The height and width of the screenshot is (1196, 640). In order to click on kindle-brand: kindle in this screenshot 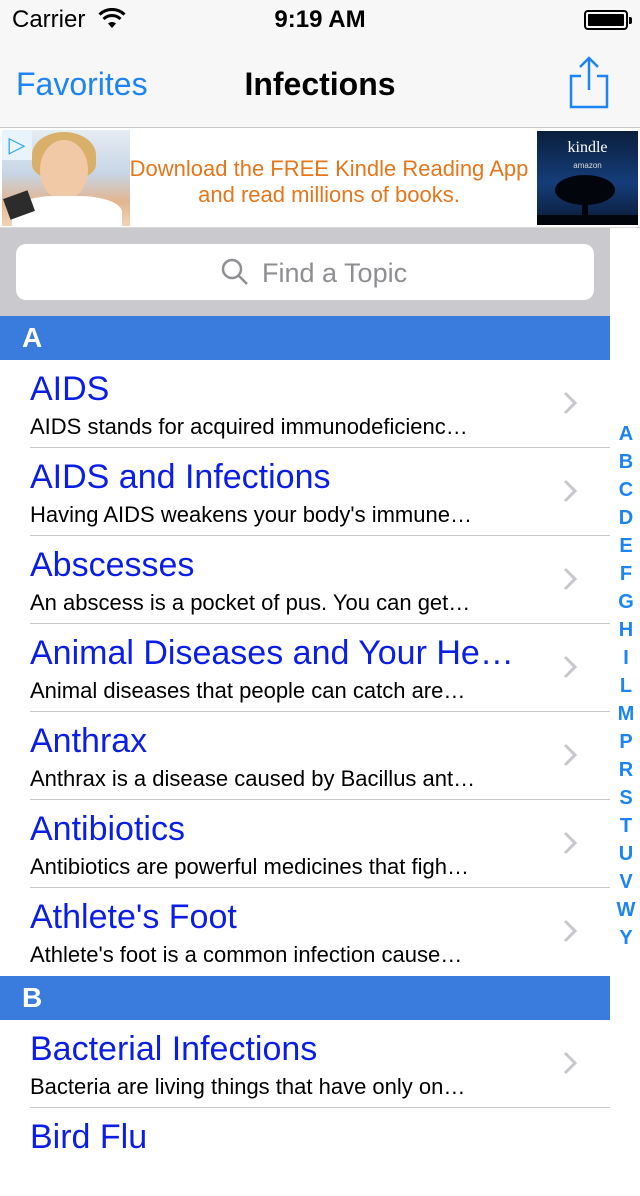, I will do `click(587, 147)`.